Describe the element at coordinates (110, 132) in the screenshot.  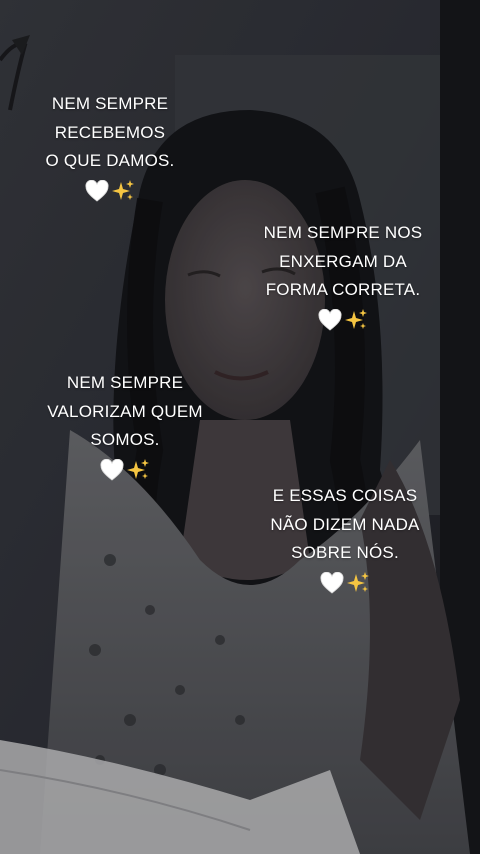
I see `caption-line: RECEBEMOS` at that location.